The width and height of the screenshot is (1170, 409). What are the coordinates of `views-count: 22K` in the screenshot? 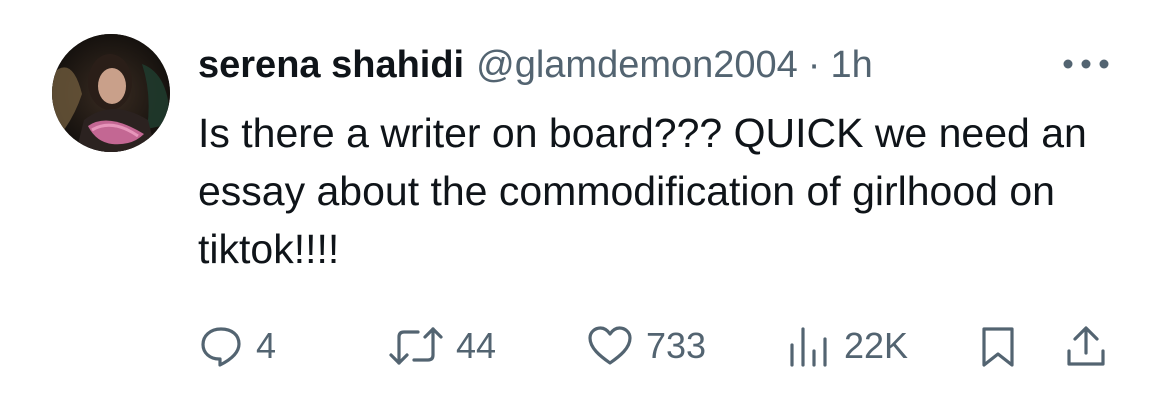 It's located at (876, 345).